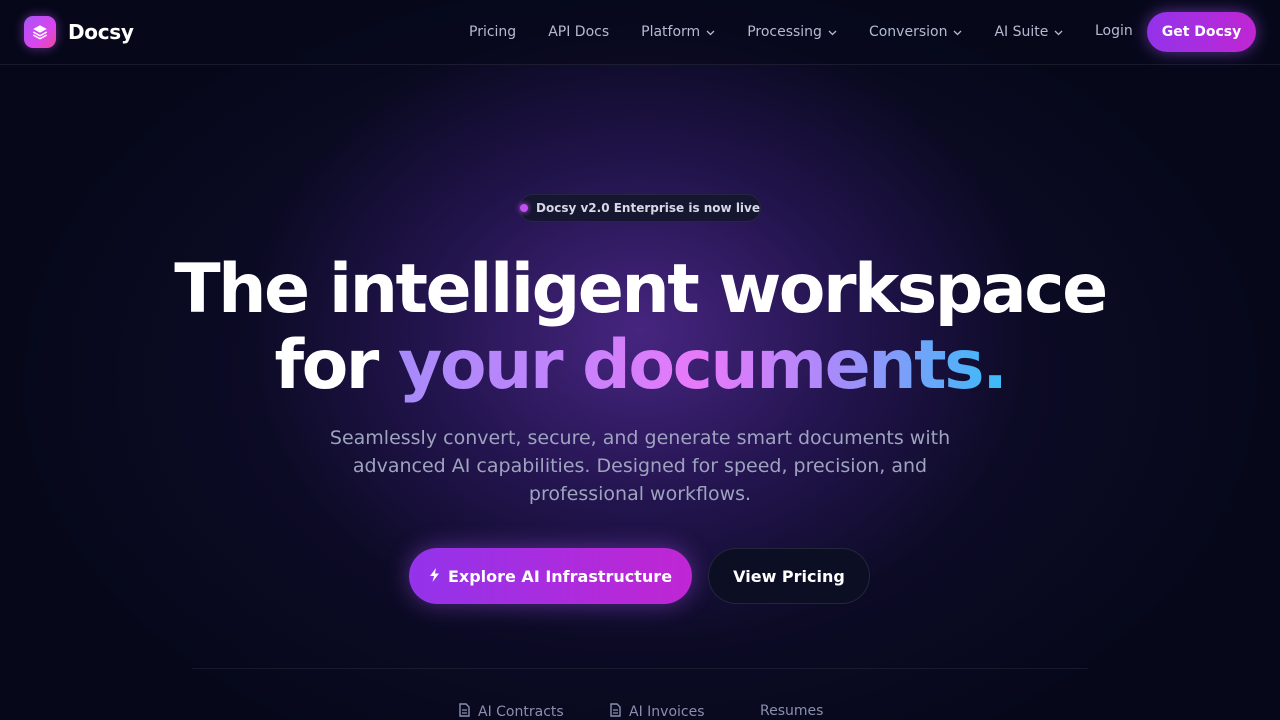 This screenshot has height=720, width=1280. Describe the element at coordinates (641, 289) in the screenshot. I see `headline-line-1: The intelligent workspace` at that location.